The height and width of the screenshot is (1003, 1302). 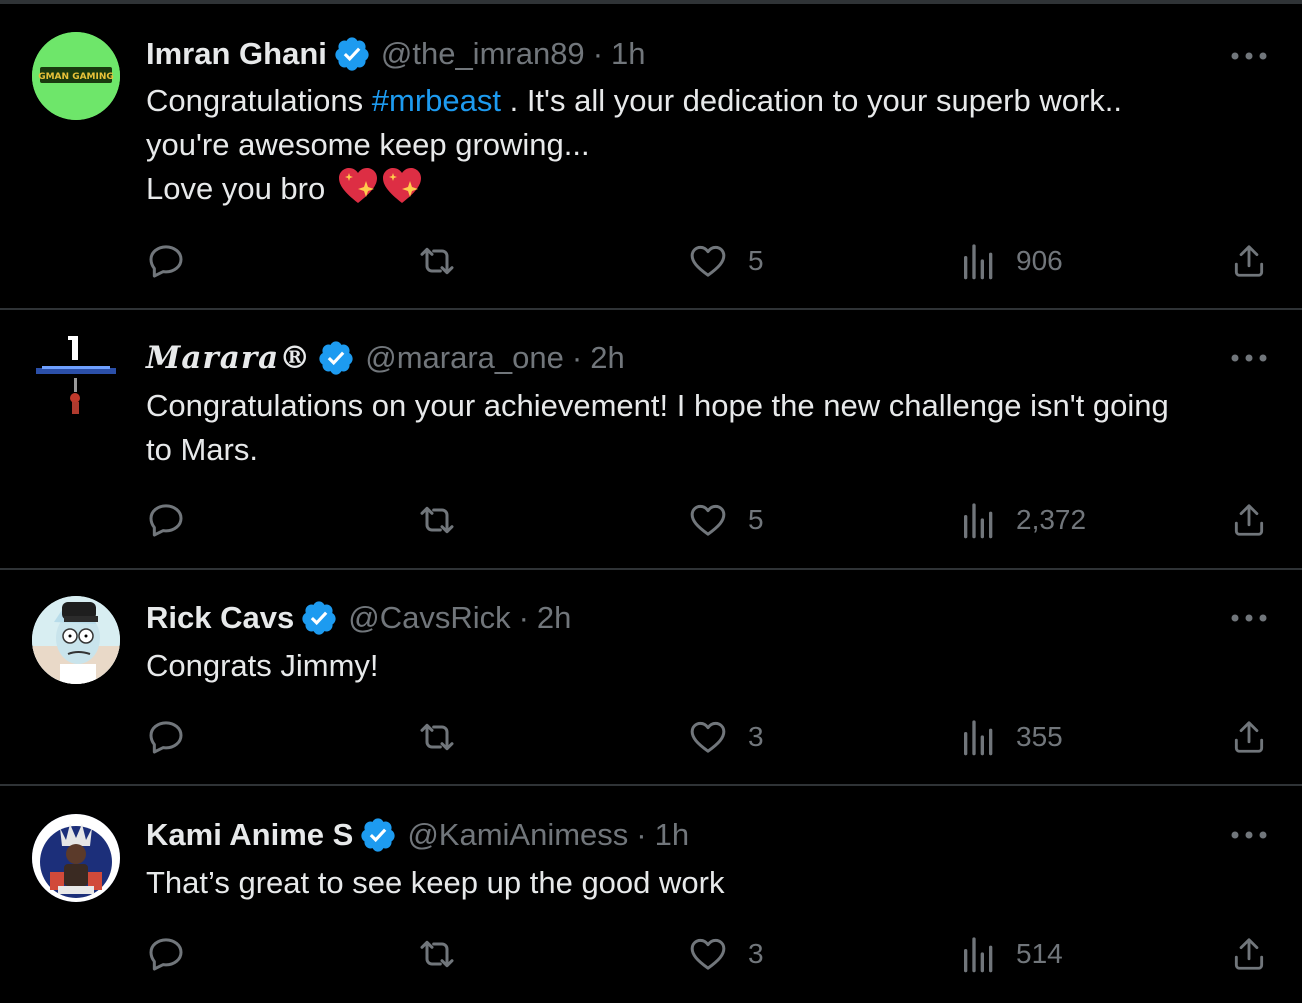 I want to click on handle: @marara_one, so click(x=464, y=358).